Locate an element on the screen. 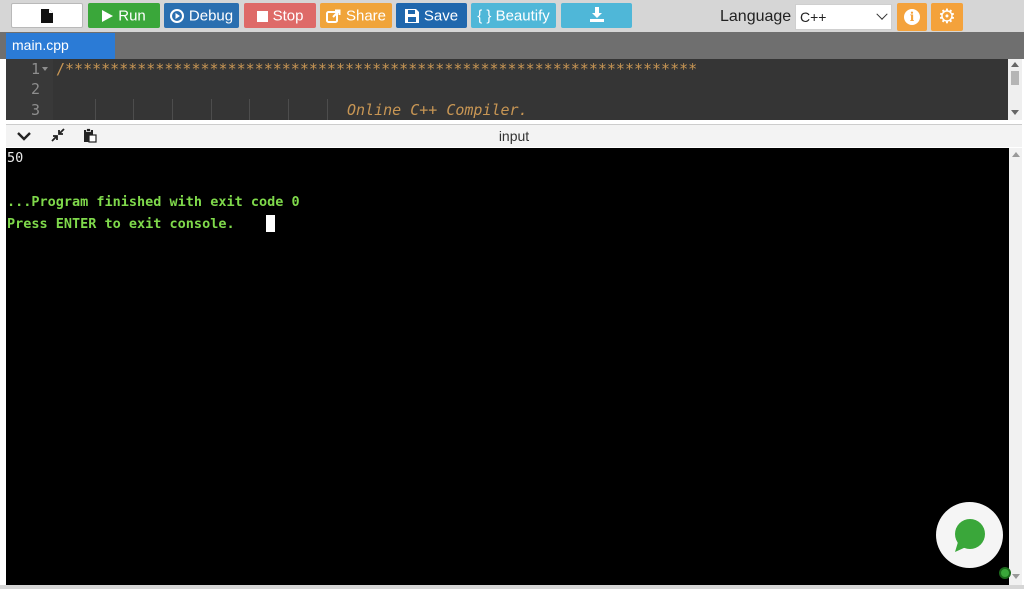 This screenshot has width=1024, height=589. compress-icon is located at coordinates (58, 136).